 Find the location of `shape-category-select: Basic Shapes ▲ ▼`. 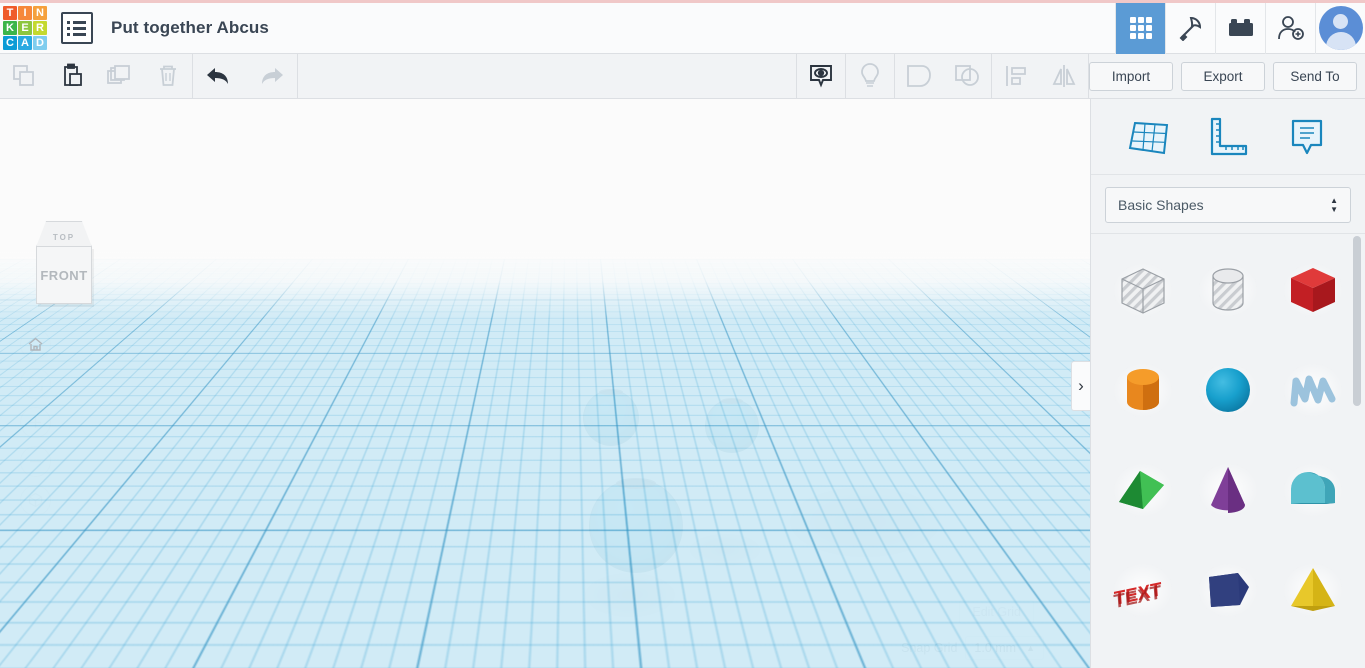

shape-category-select: Basic Shapes ▲ ▼ is located at coordinates (1228, 205).